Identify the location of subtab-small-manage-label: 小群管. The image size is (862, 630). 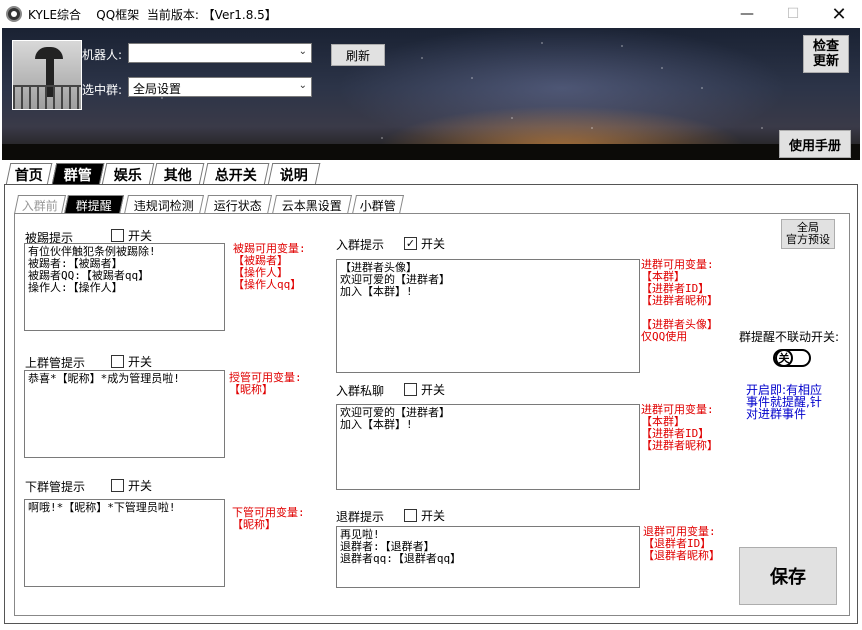
(377, 205).